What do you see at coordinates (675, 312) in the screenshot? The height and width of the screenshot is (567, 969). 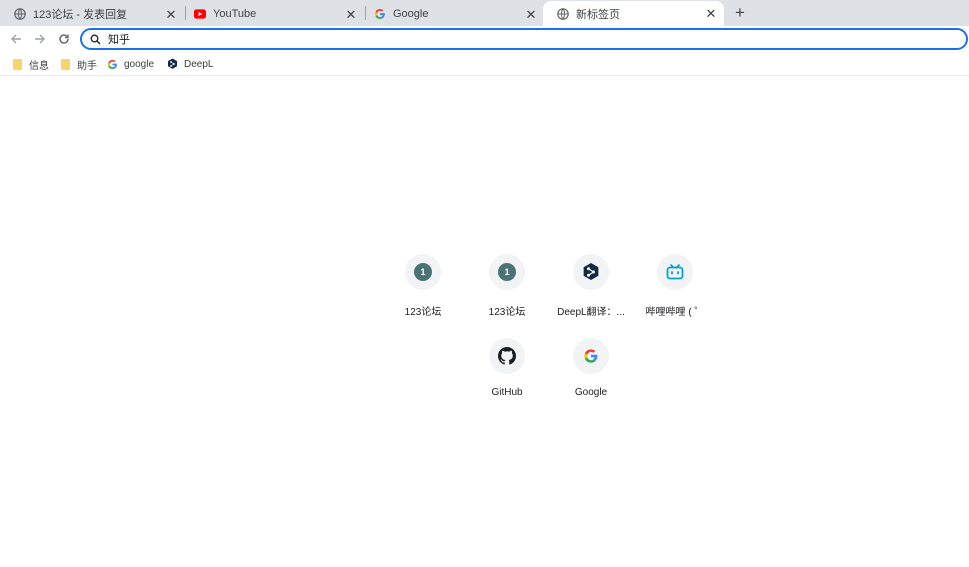 I see `shortcut-label: 哔哩哔哩 ( ゜` at bounding box center [675, 312].